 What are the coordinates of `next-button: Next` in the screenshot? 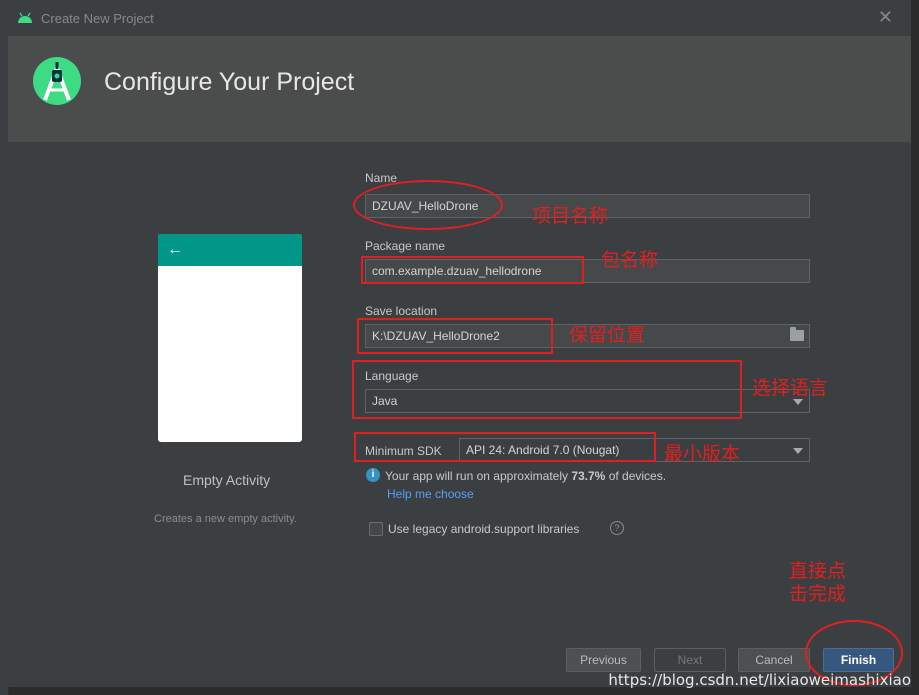 It's located at (690, 660).